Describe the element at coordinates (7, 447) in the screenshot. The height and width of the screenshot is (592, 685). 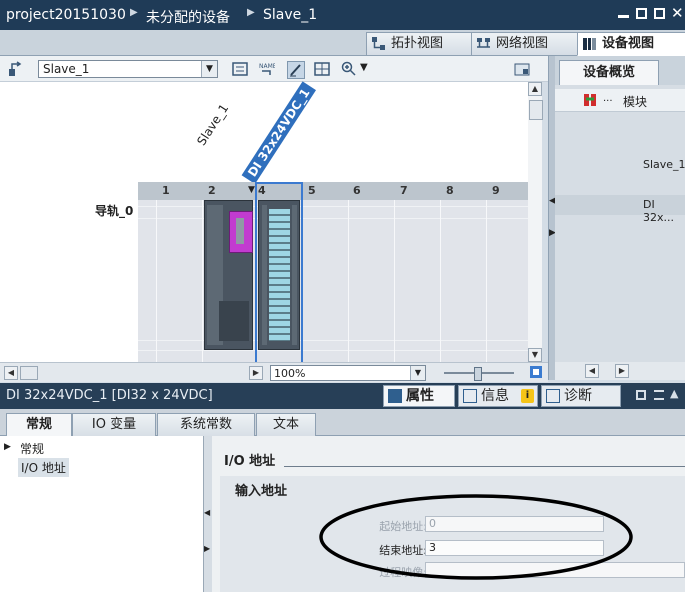
I see `expand-arrow-icon: ▶` at that location.